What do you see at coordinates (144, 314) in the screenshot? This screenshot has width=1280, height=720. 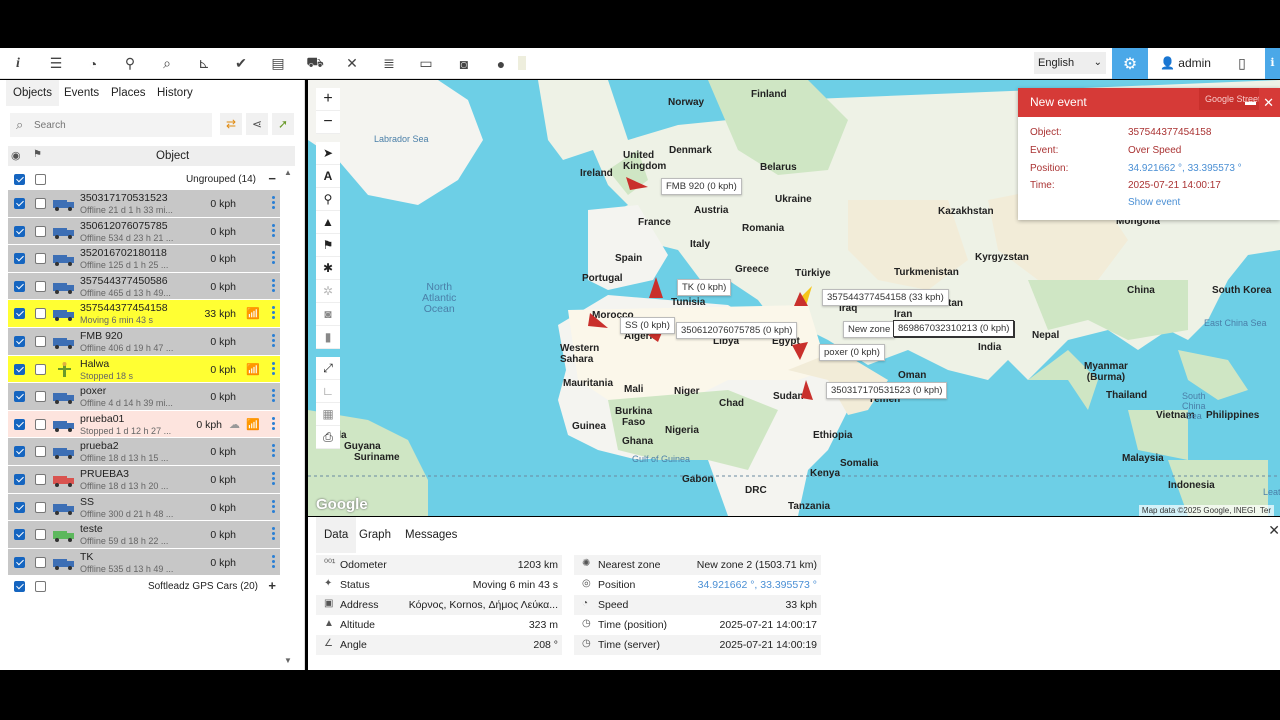 I see `object-row: 357544377454158 Moving 6 min 43 s 33 kph 📶` at bounding box center [144, 314].